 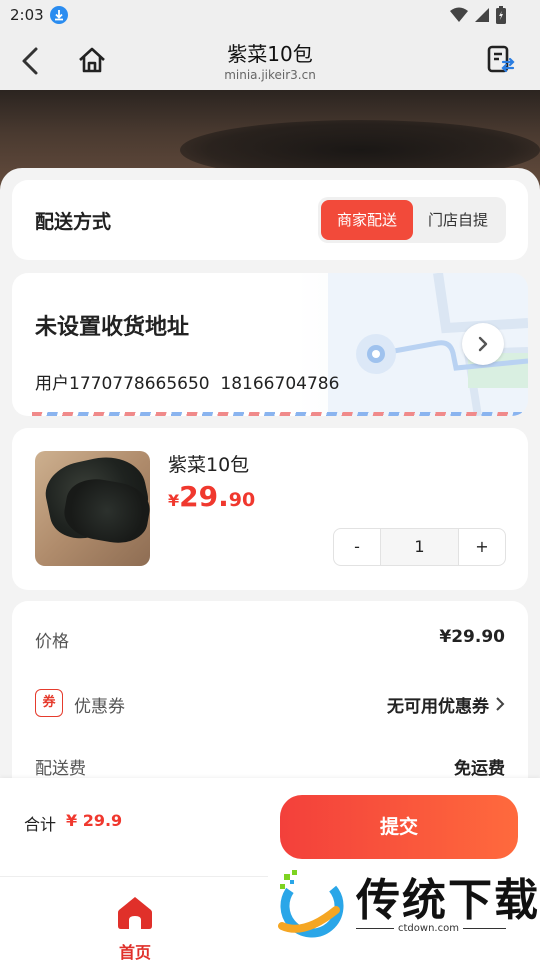 I want to click on address-user: 用户1770778665650, so click(x=122, y=384).